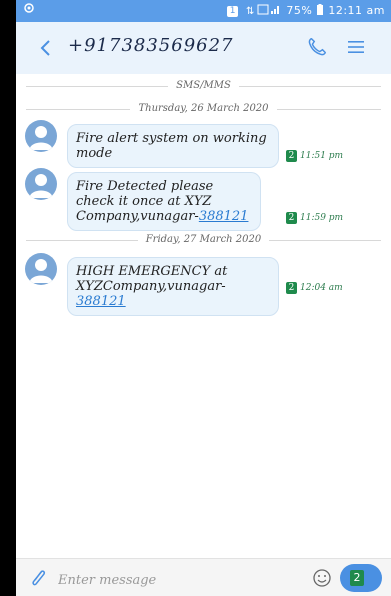 Image resolution: width=391 pixels, height=596 pixels. I want to click on send-button: 2, so click(361, 578).